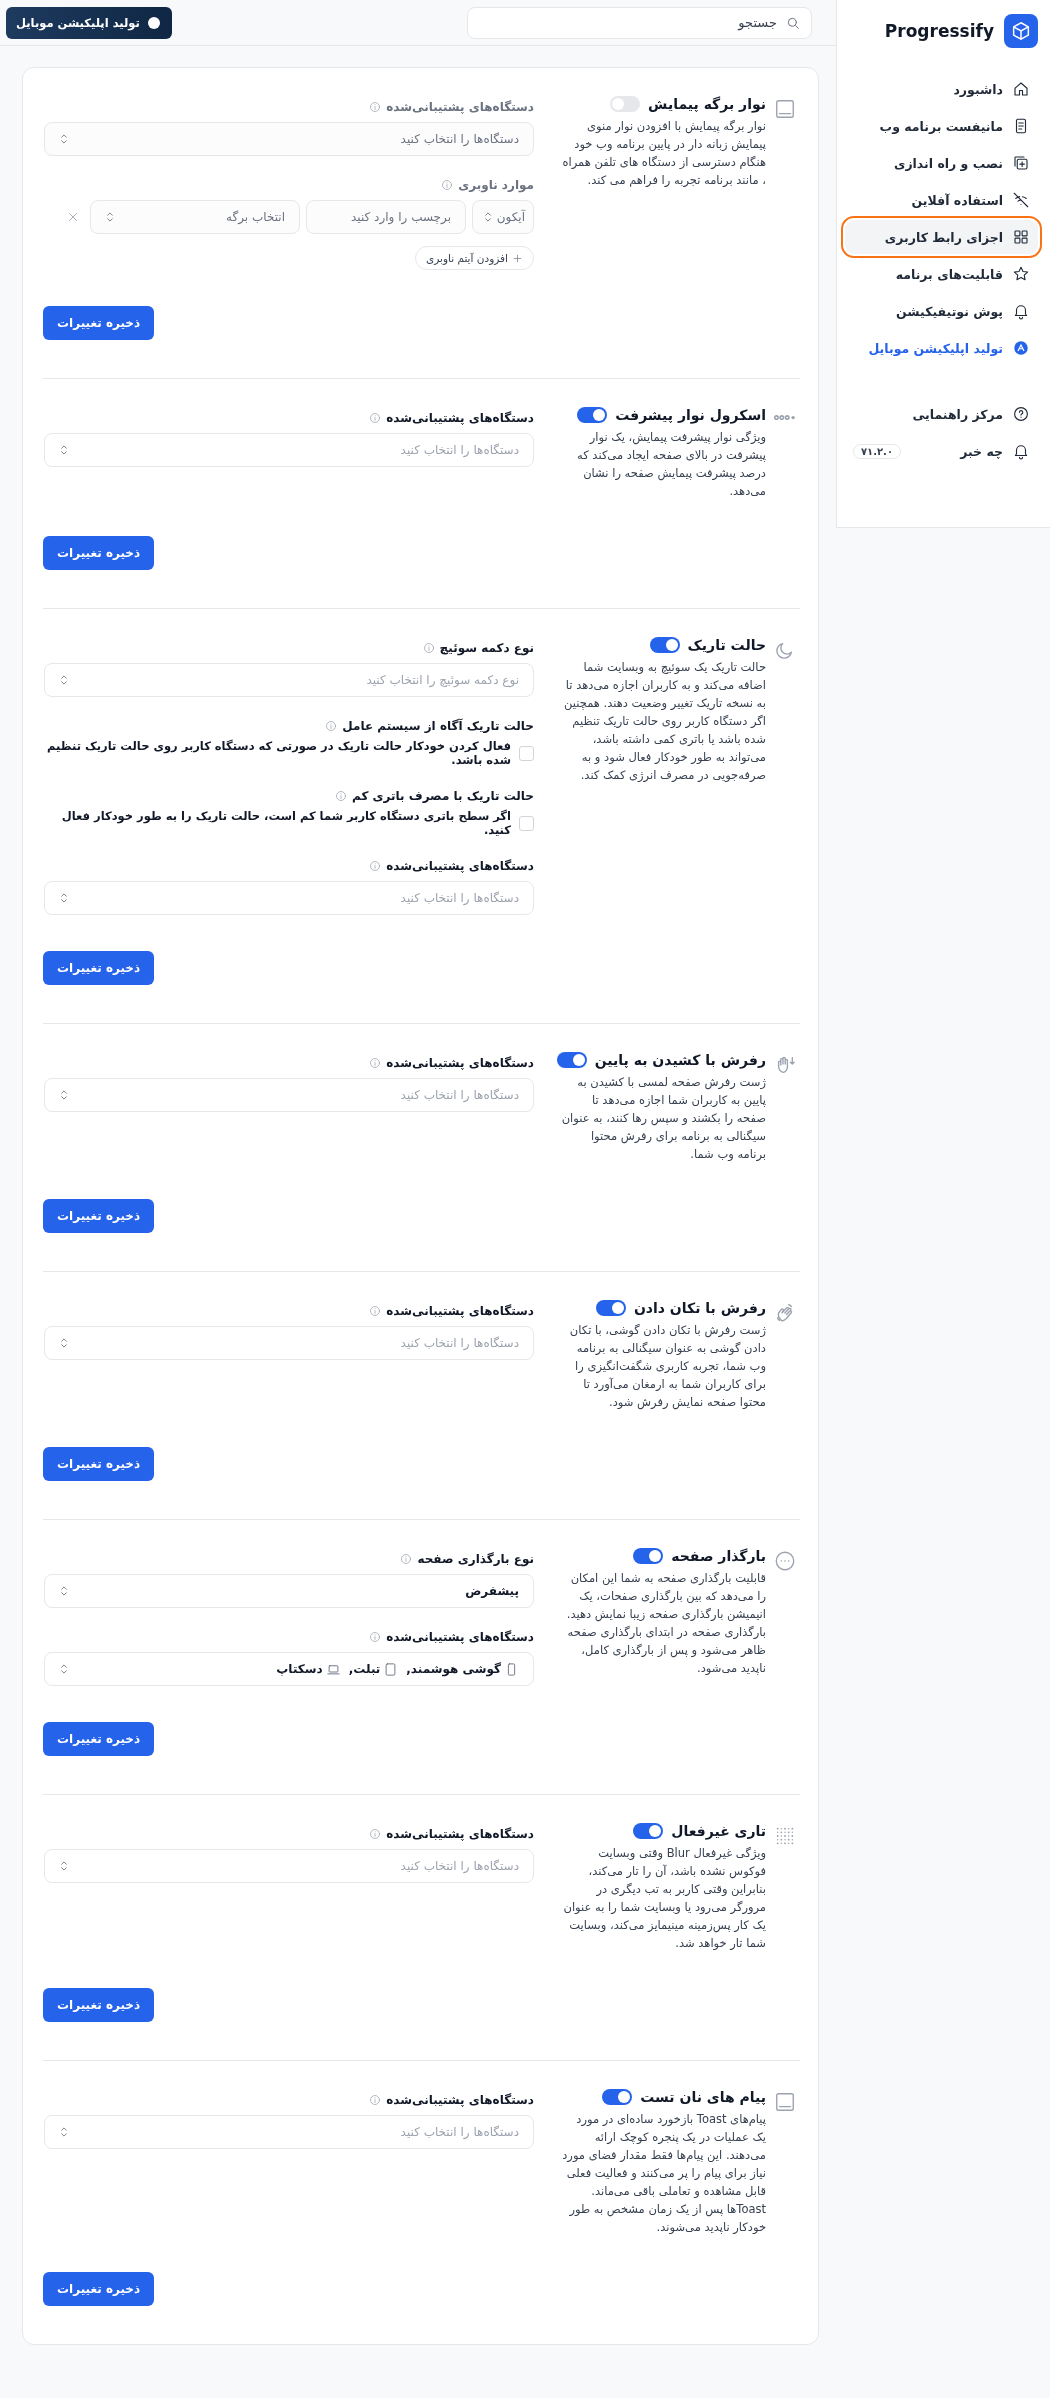 The width and height of the screenshot is (1050, 2398). What do you see at coordinates (1021, 31) in the screenshot?
I see `logo-icon` at bounding box center [1021, 31].